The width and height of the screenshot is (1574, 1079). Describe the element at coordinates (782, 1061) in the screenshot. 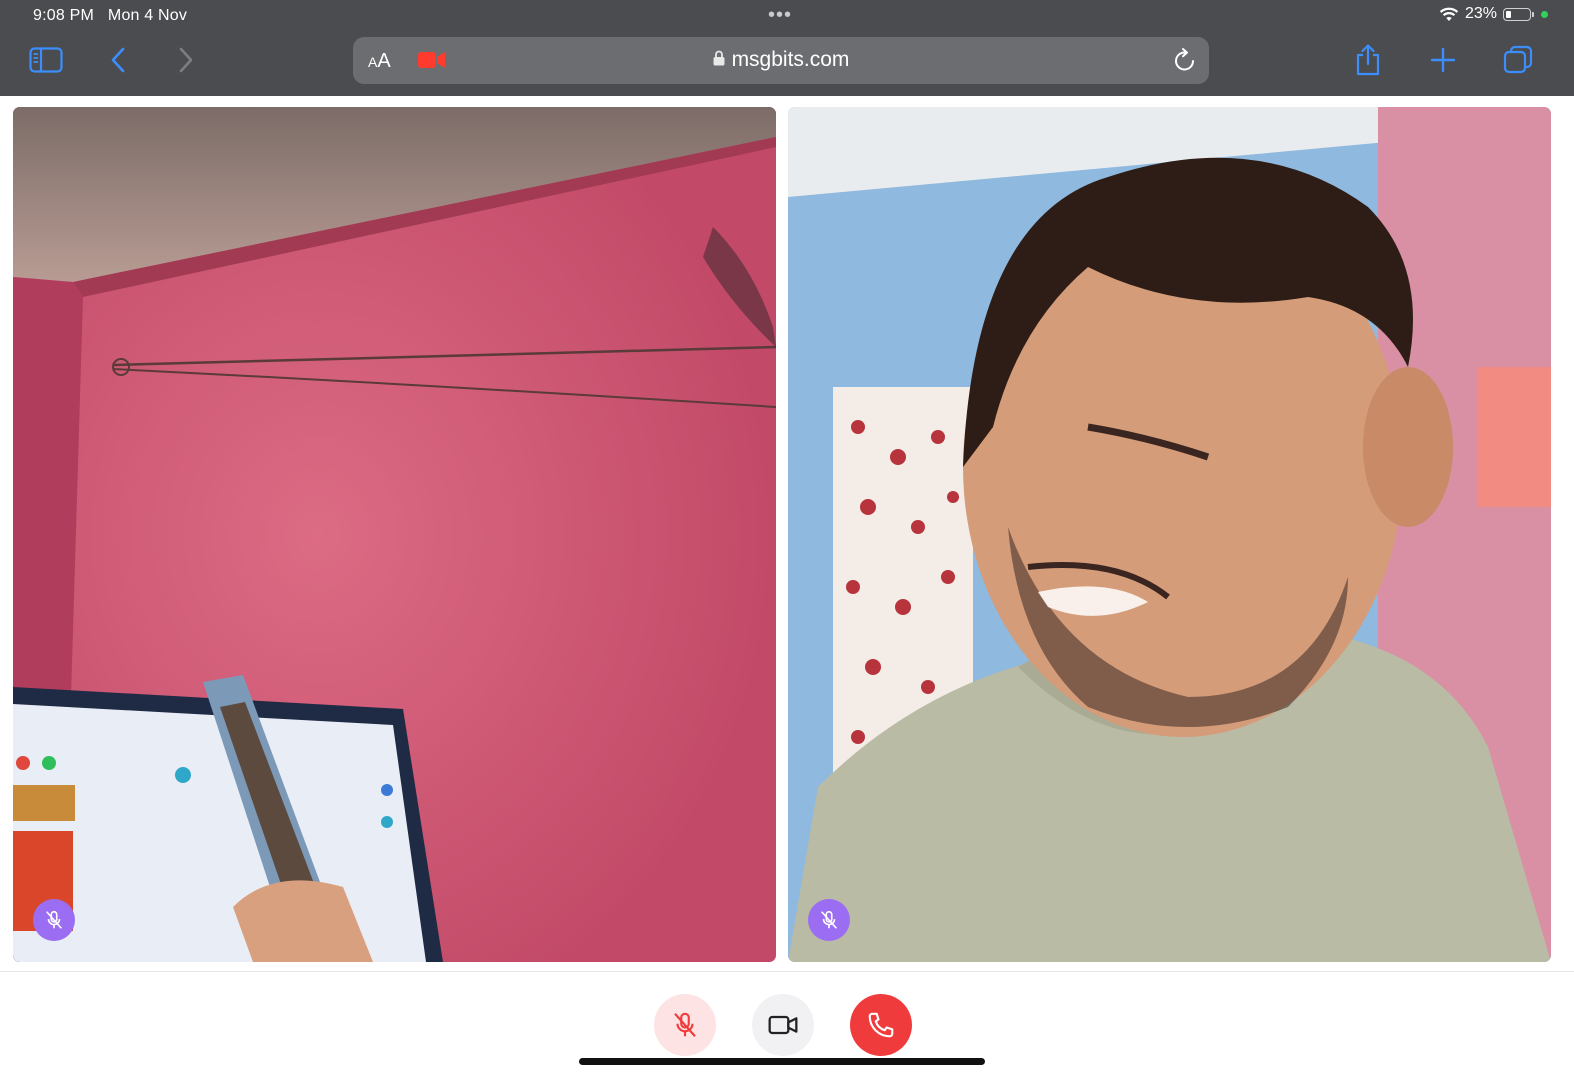

I see `home-indicator` at that location.